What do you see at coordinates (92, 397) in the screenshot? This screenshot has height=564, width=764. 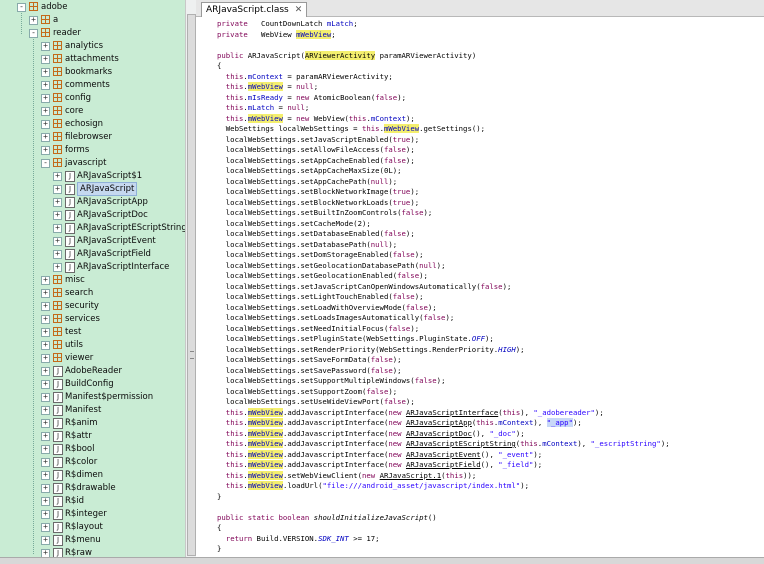 I see `tree-item-manifest-permission: + J Manifest$permission` at bounding box center [92, 397].